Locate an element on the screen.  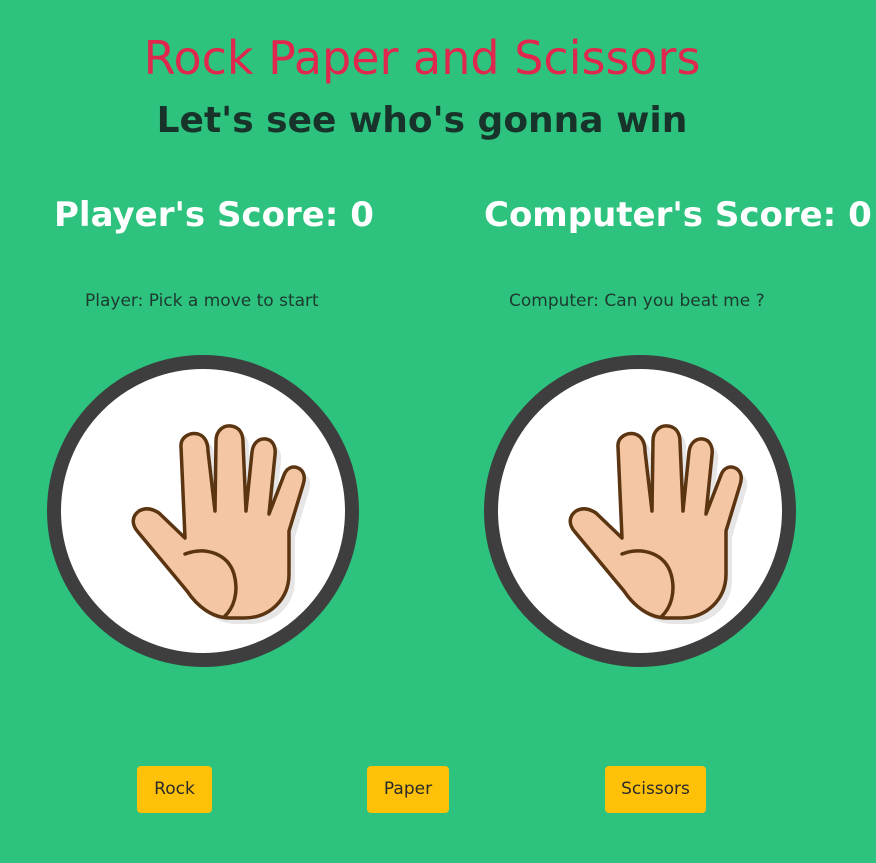
computer-hand-display is located at coordinates (640, 511).